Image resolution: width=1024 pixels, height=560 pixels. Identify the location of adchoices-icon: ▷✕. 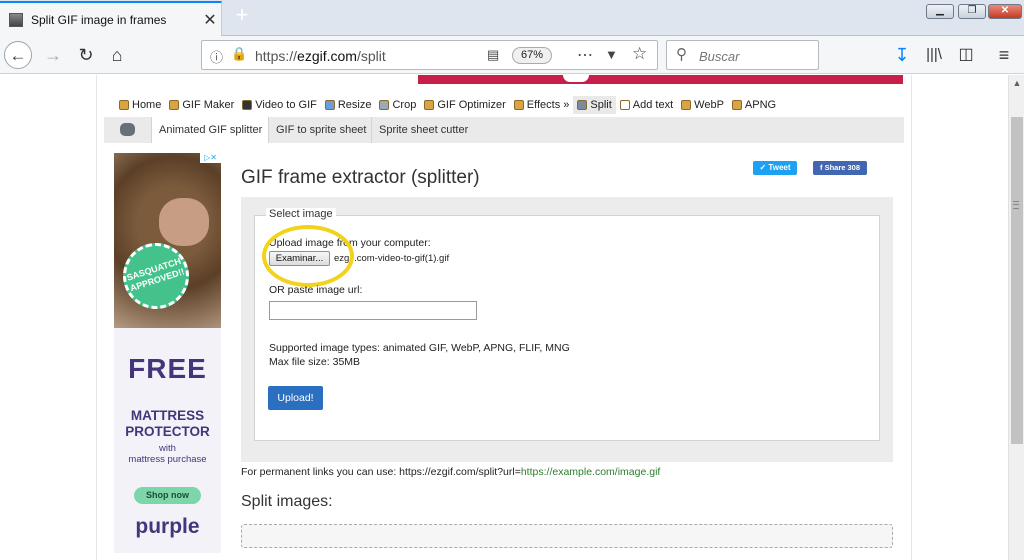
(210, 158).